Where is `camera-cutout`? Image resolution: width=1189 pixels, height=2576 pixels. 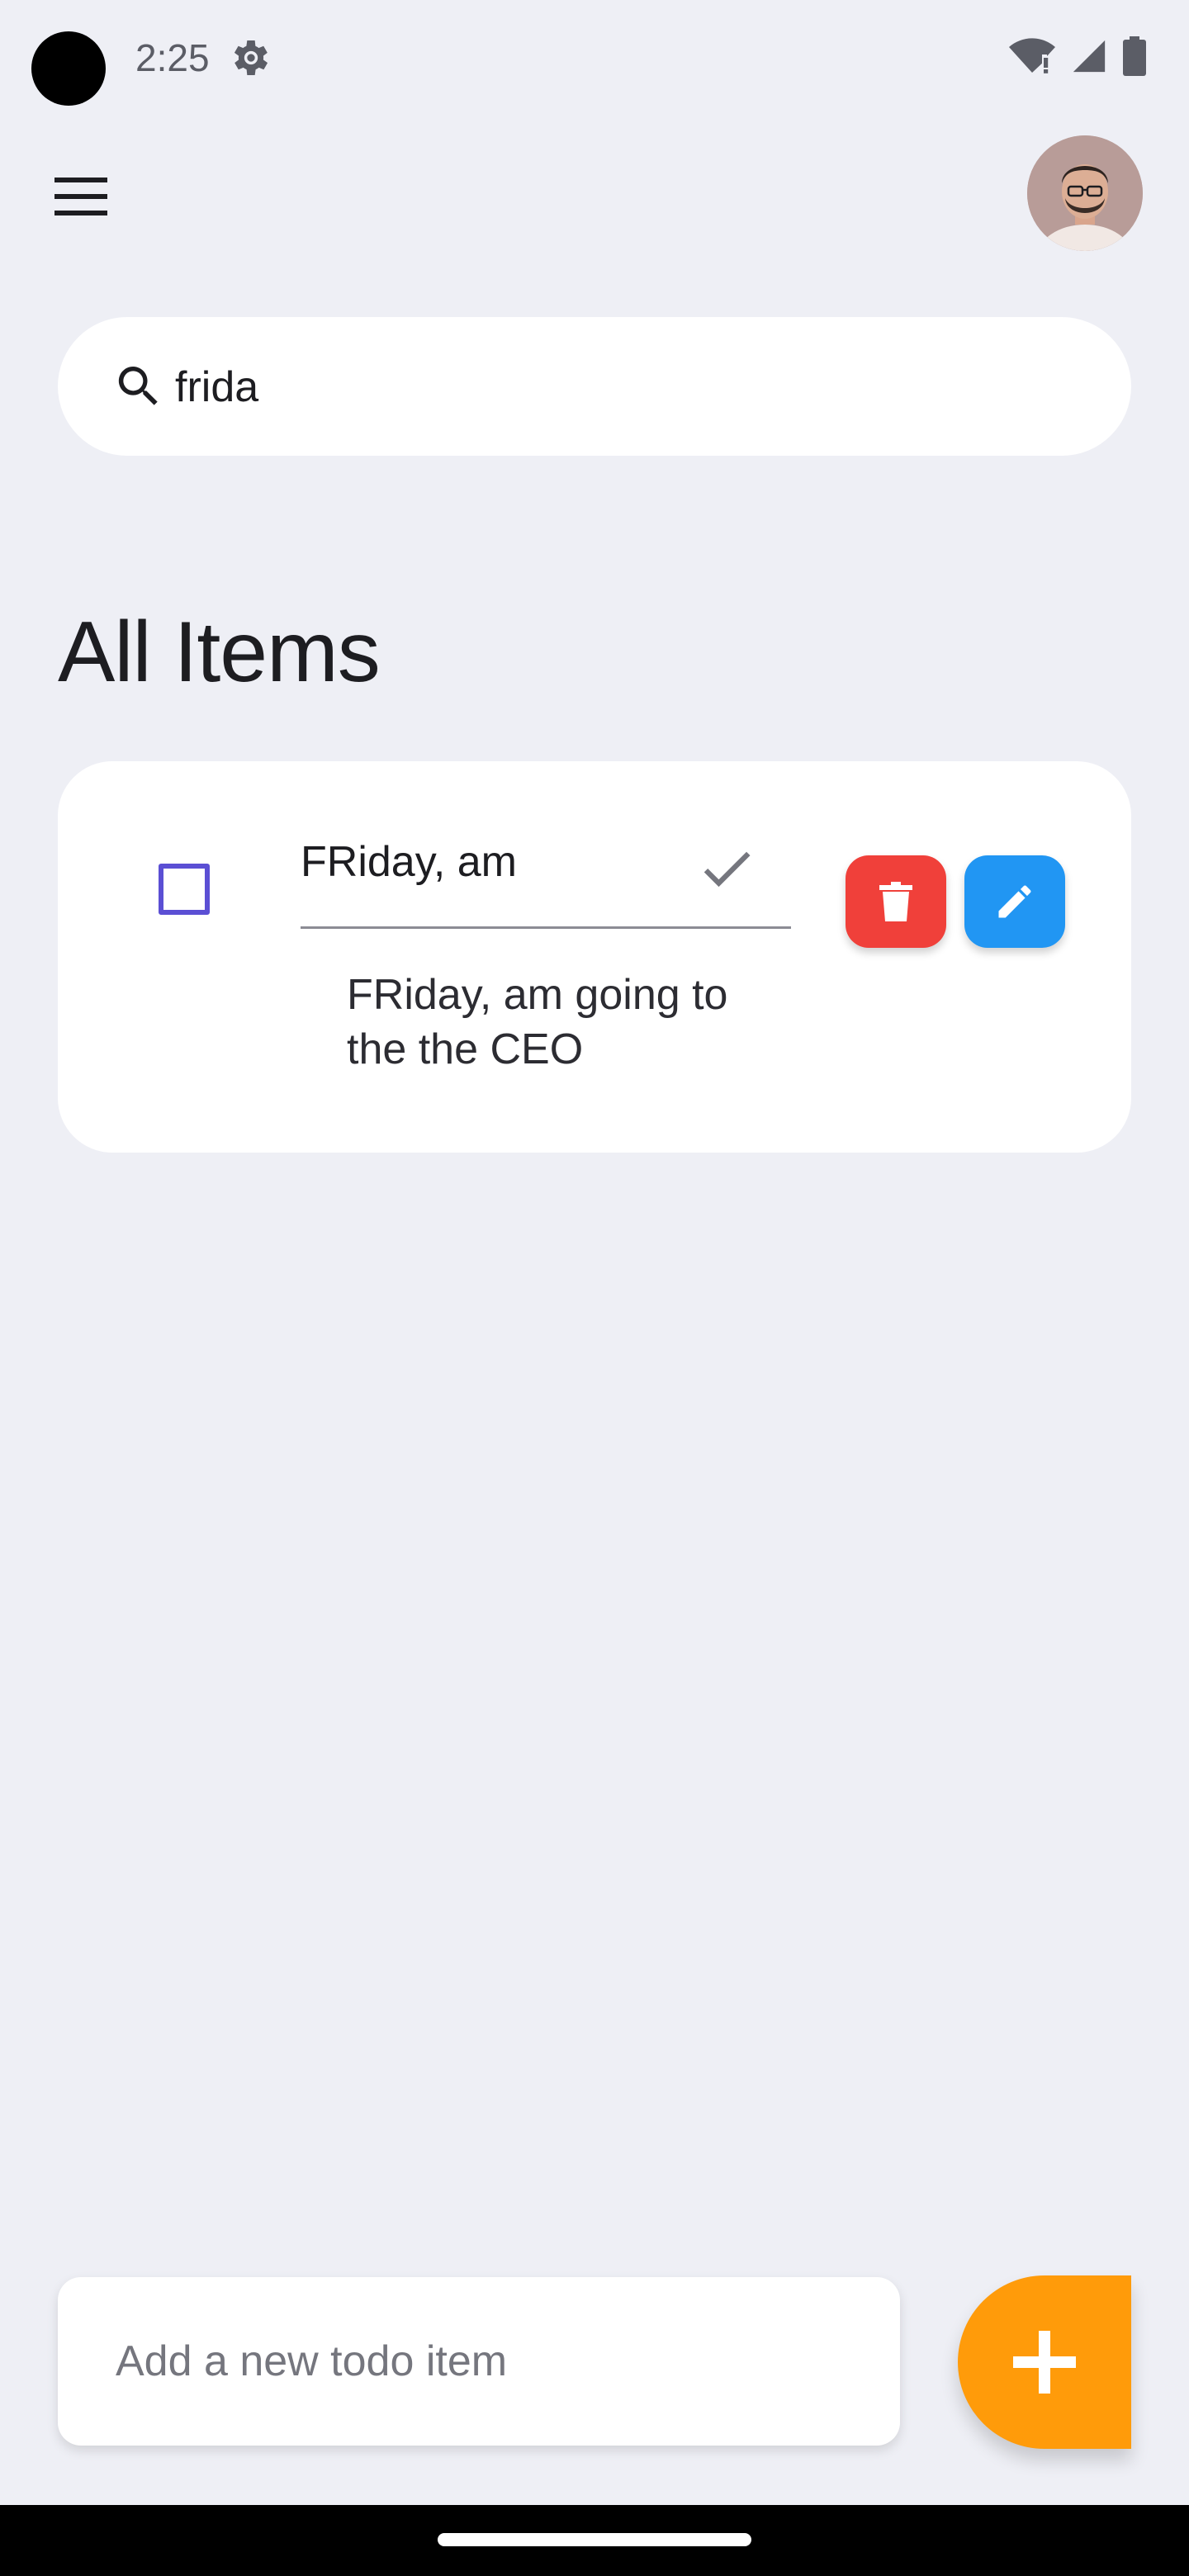 camera-cutout is located at coordinates (68, 68).